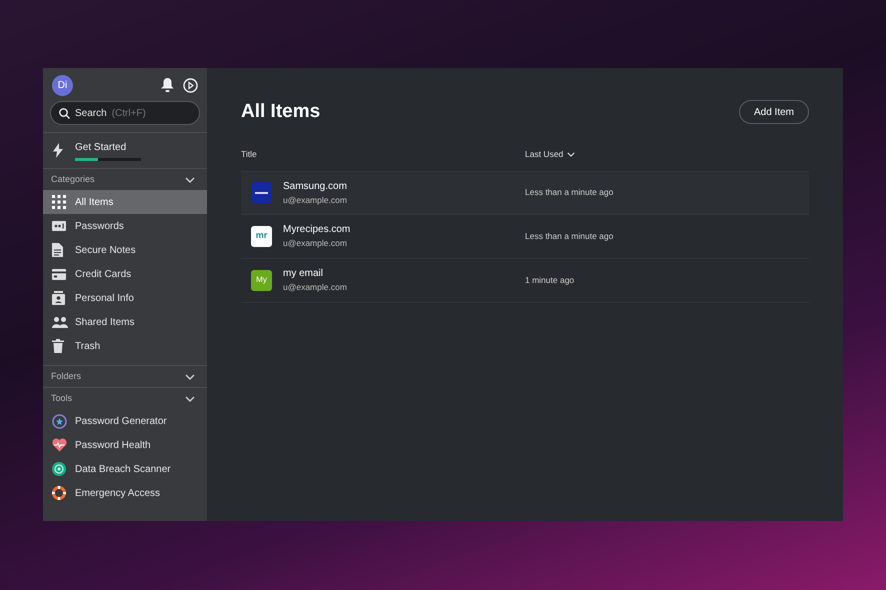  What do you see at coordinates (62, 85) in the screenshot?
I see `avatar: Di` at bounding box center [62, 85].